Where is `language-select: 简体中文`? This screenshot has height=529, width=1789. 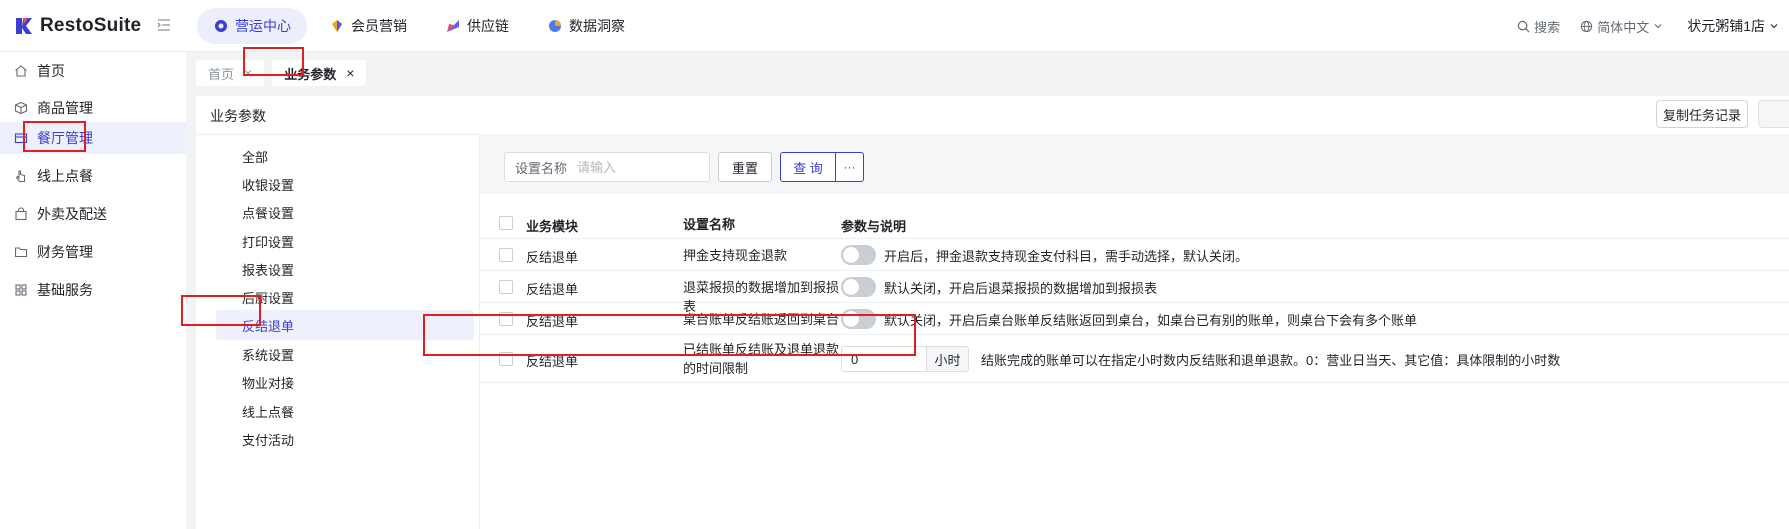
language-select: 简体中文 is located at coordinates (1623, 26).